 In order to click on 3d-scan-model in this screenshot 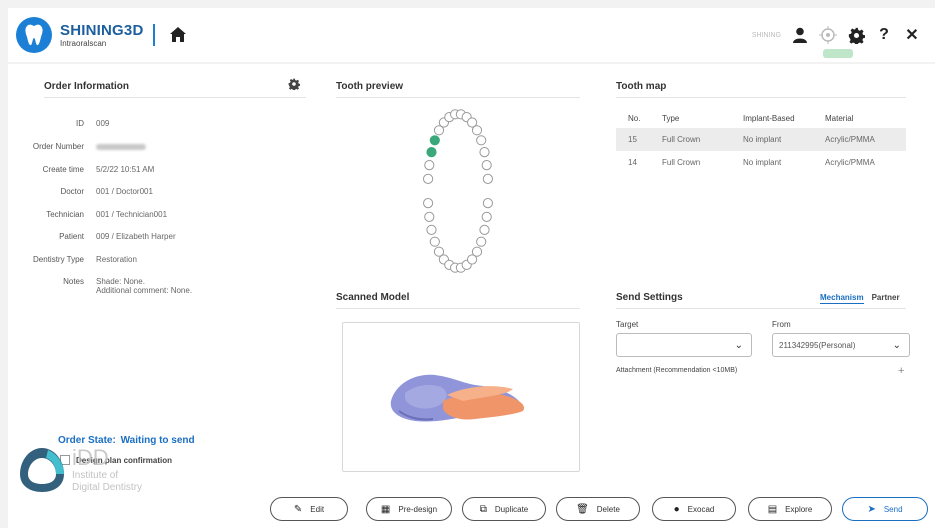, I will do `click(457, 398)`.